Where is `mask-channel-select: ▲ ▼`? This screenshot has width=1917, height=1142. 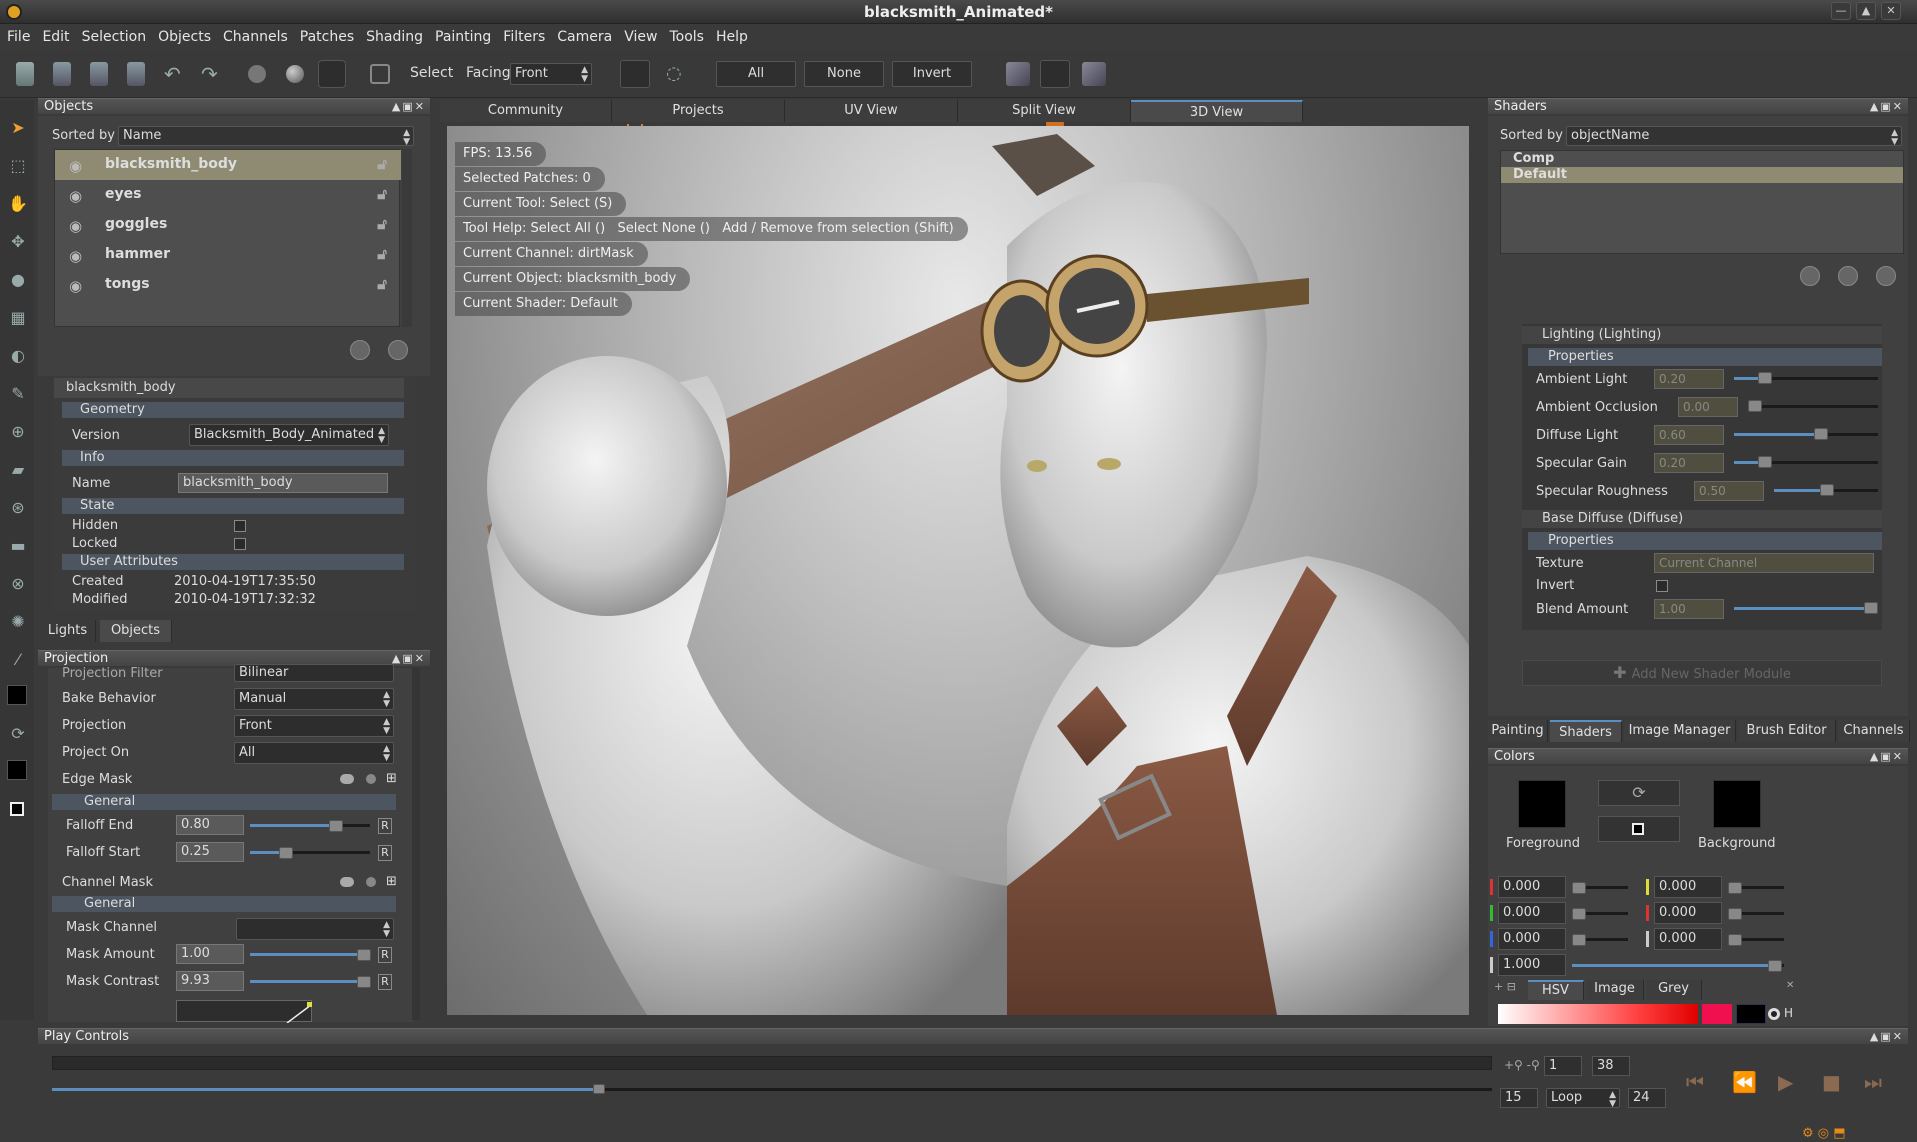 mask-channel-select: ▲ ▼ is located at coordinates (315, 929).